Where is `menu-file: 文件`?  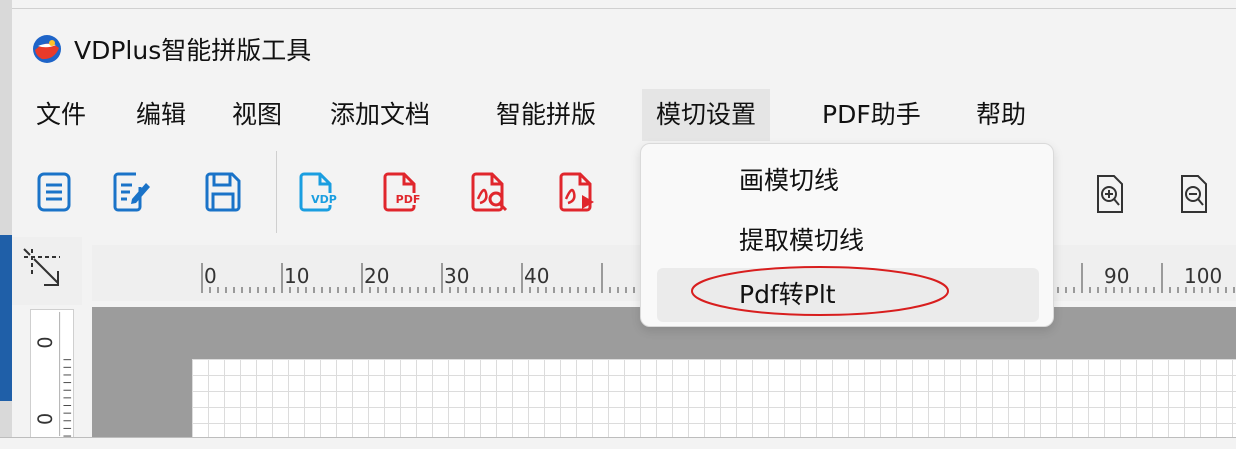
menu-file: 文件 is located at coordinates (61, 115).